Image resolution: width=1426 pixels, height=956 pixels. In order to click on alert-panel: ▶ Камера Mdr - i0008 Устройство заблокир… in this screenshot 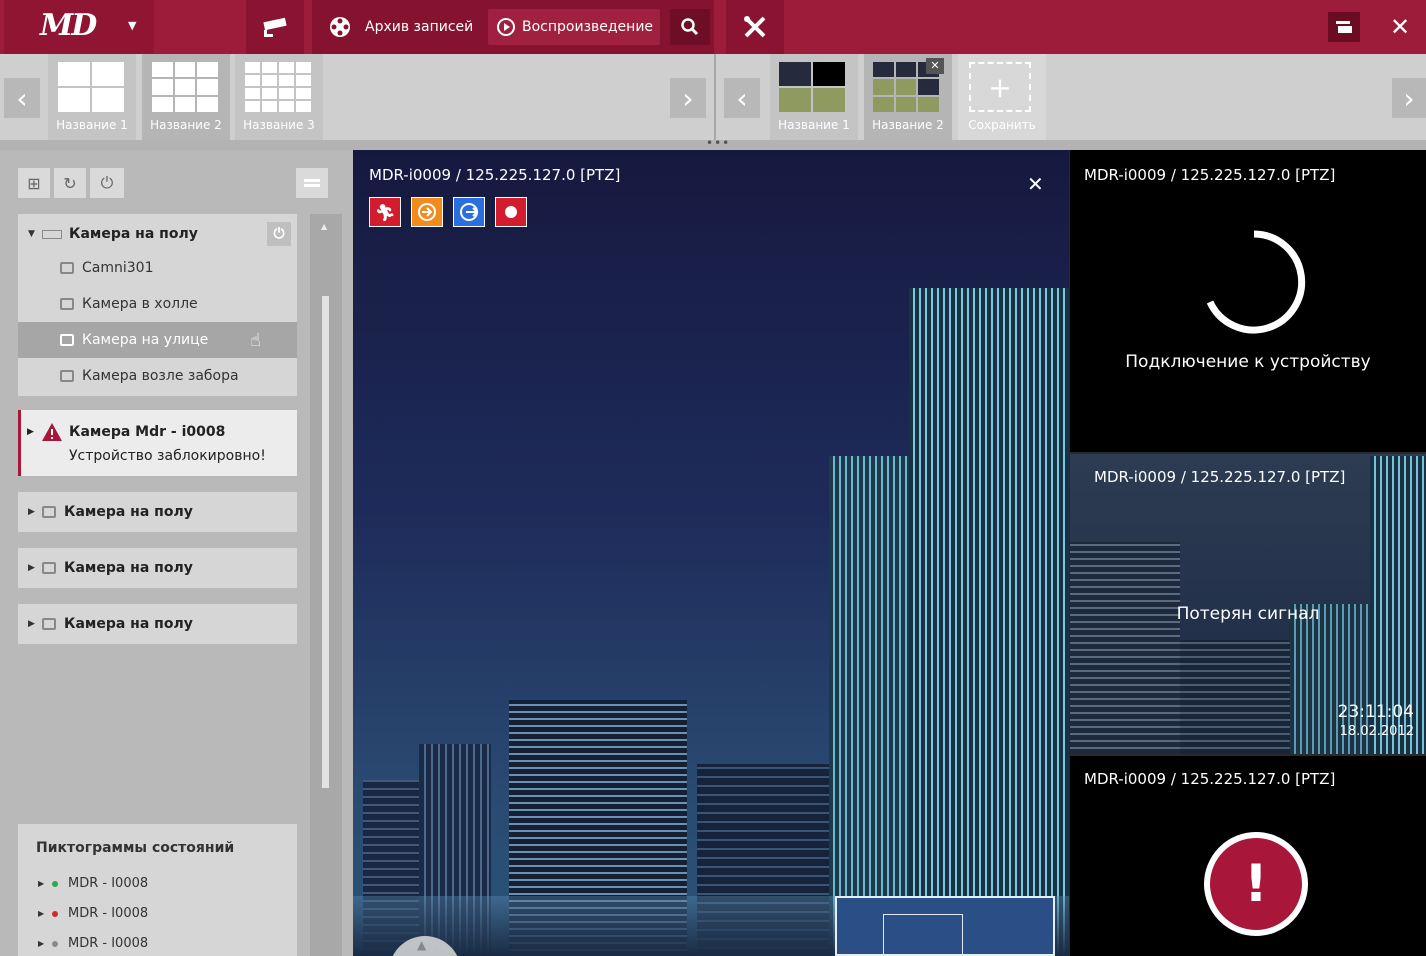, I will do `click(157, 443)`.